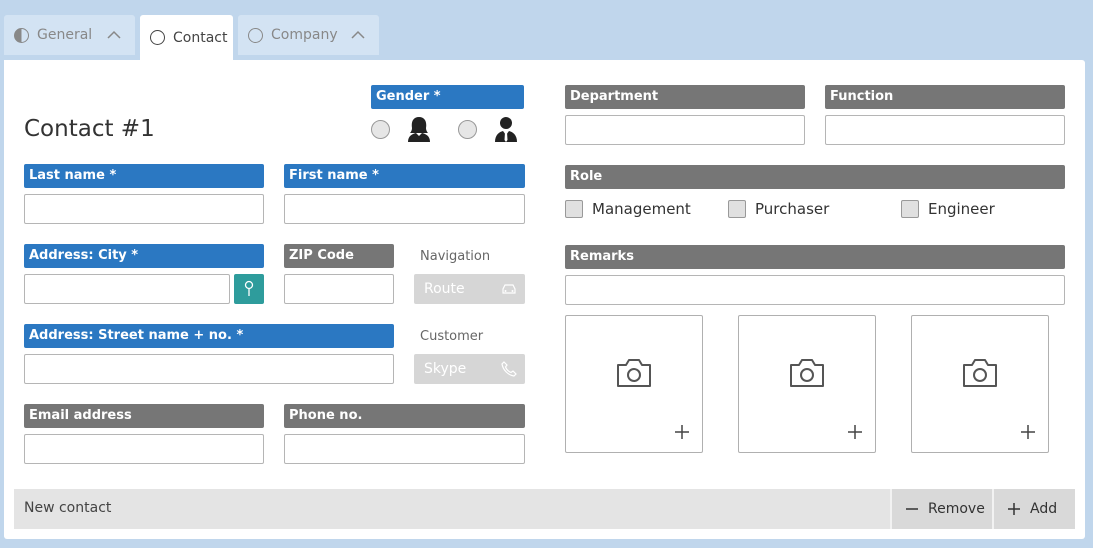 The width and height of the screenshot is (1093, 548). Describe the element at coordinates (144, 449) in the screenshot. I see `email-input` at that location.